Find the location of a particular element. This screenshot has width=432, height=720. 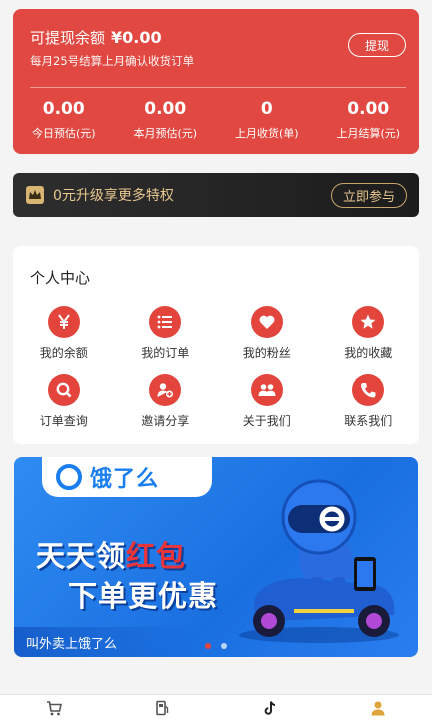

menu-item-label: 我的订单 is located at coordinates (165, 353).